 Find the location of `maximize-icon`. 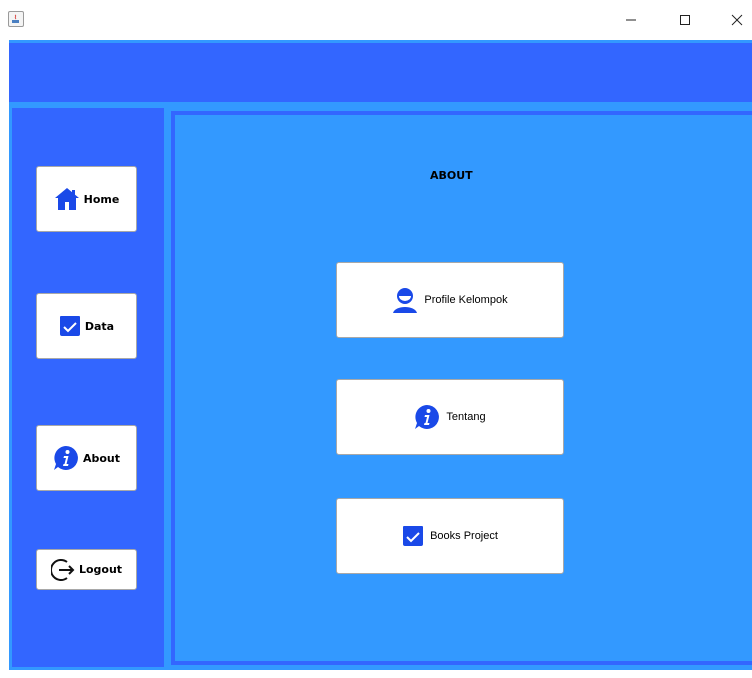

maximize-icon is located at coordinates (685, 20).